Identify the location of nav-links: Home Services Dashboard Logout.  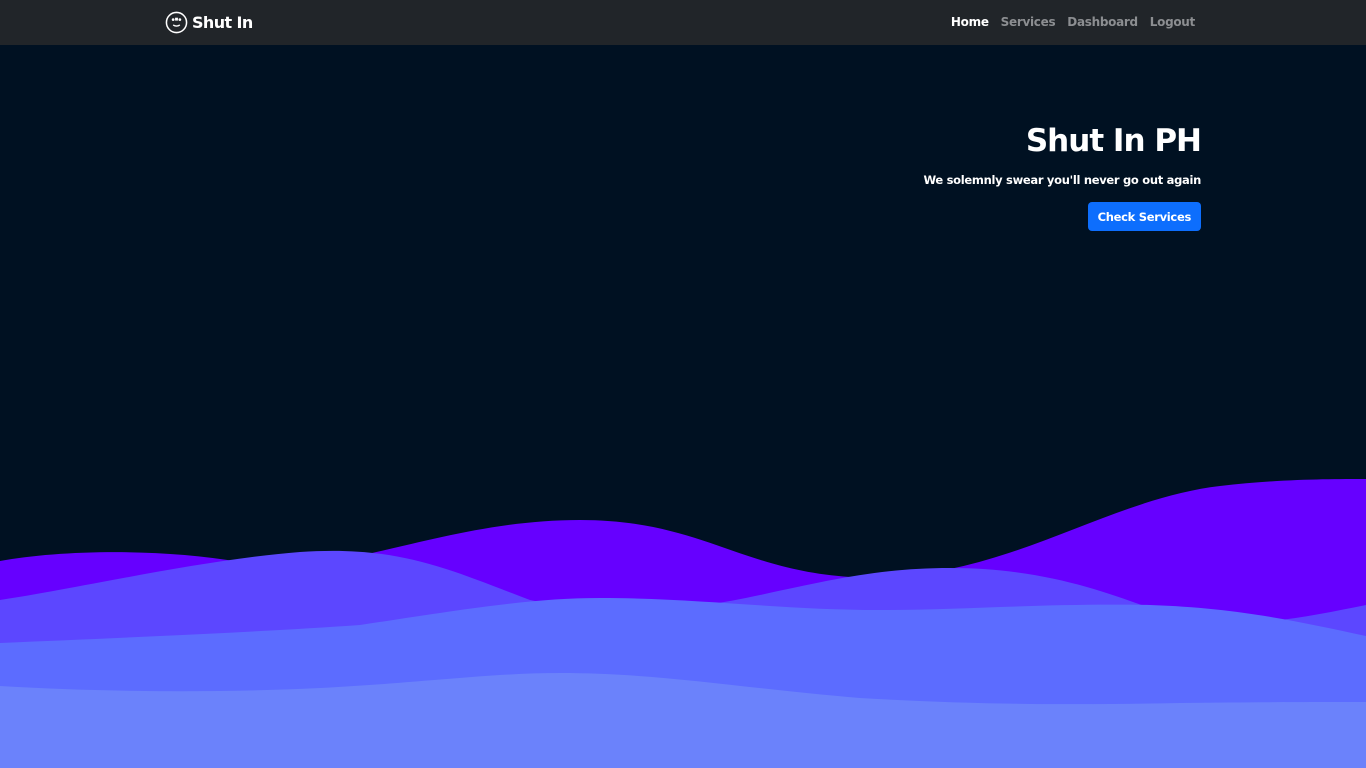
(1073, 22).